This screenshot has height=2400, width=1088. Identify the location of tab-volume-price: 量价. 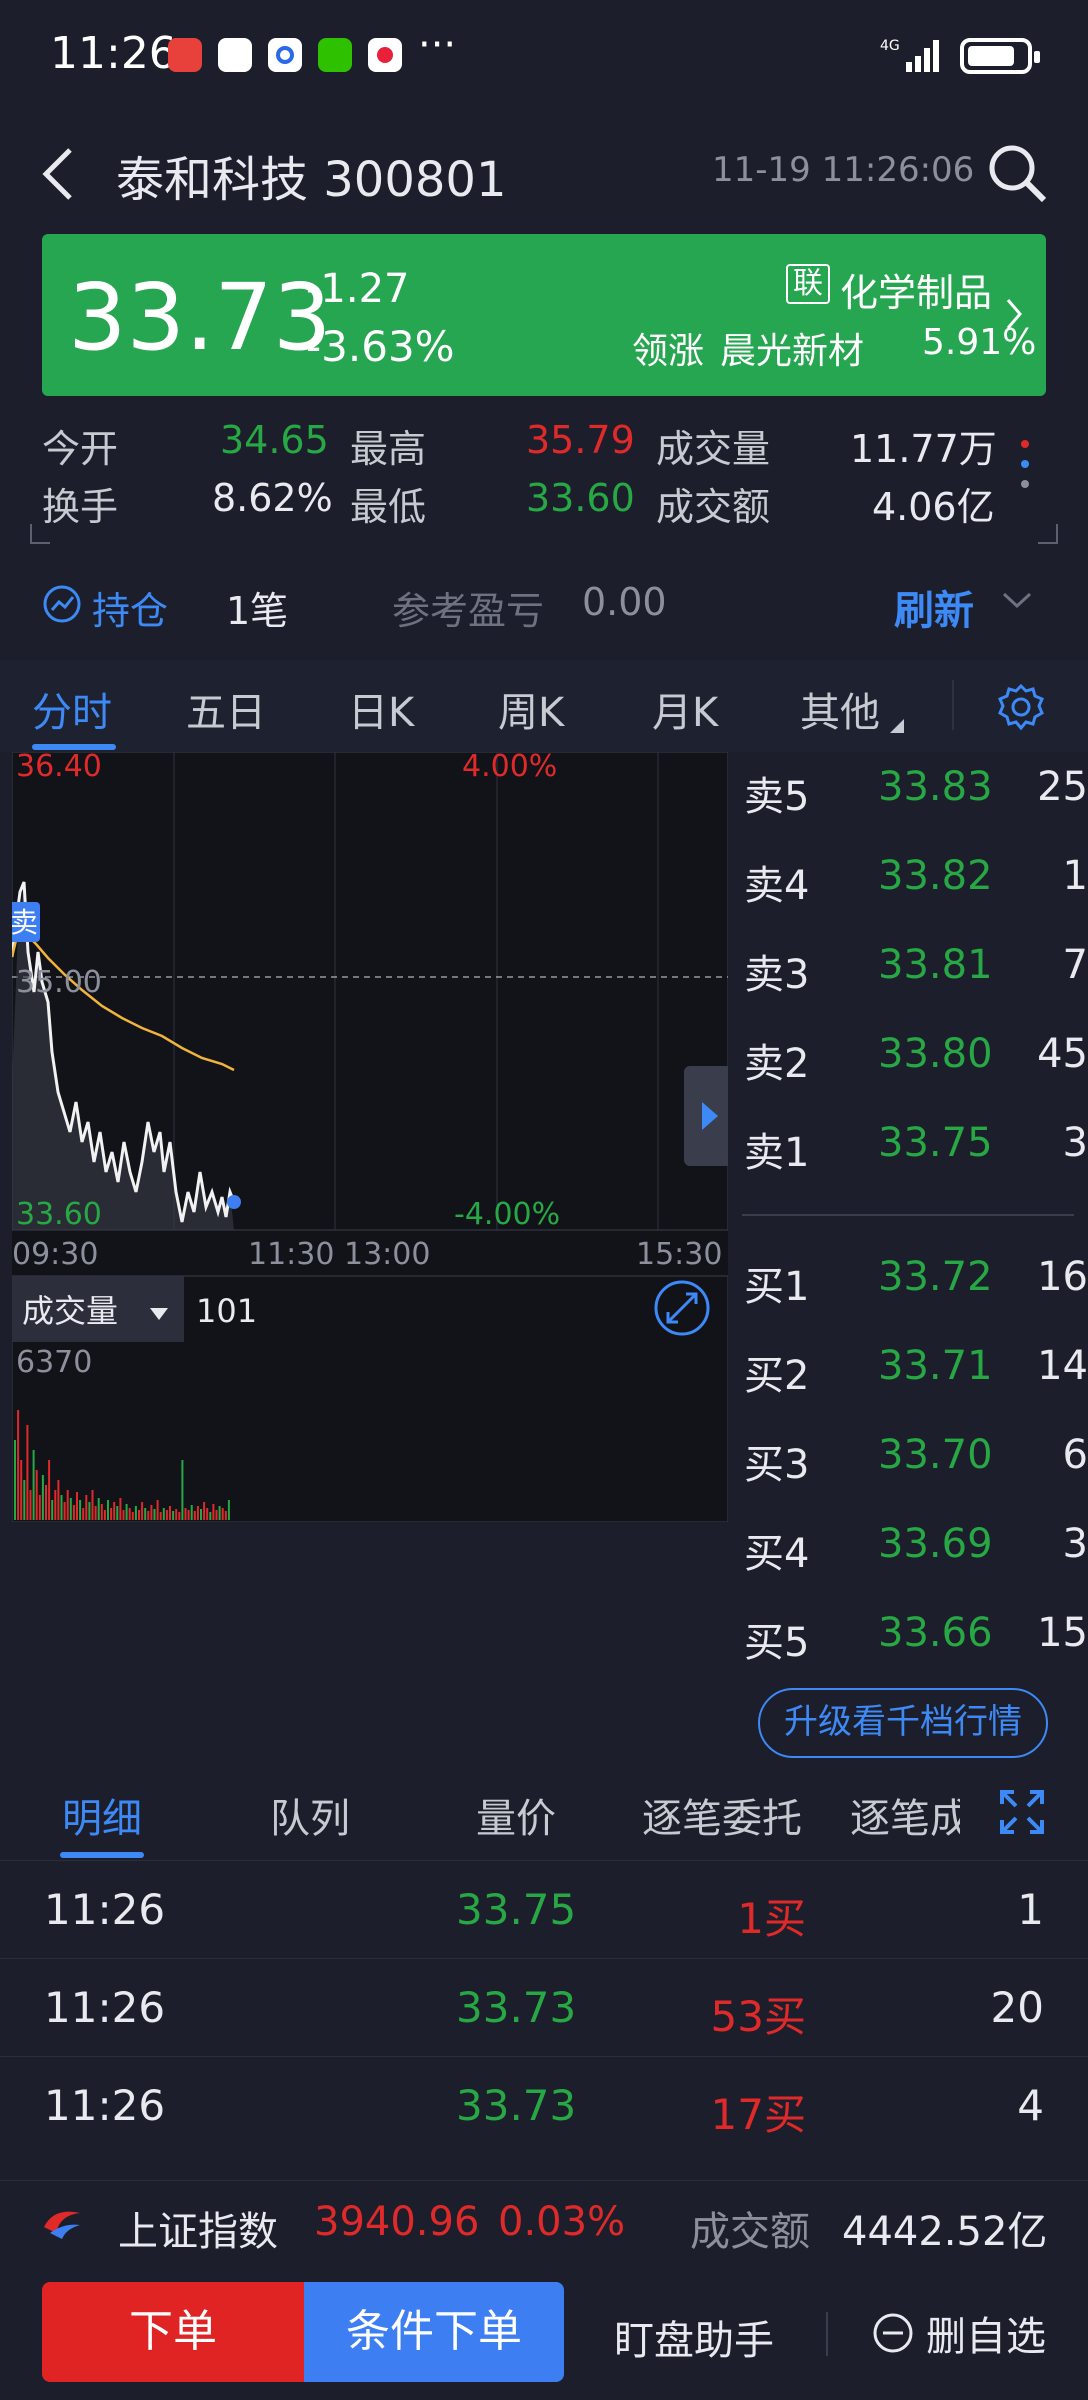
(516, 1815).